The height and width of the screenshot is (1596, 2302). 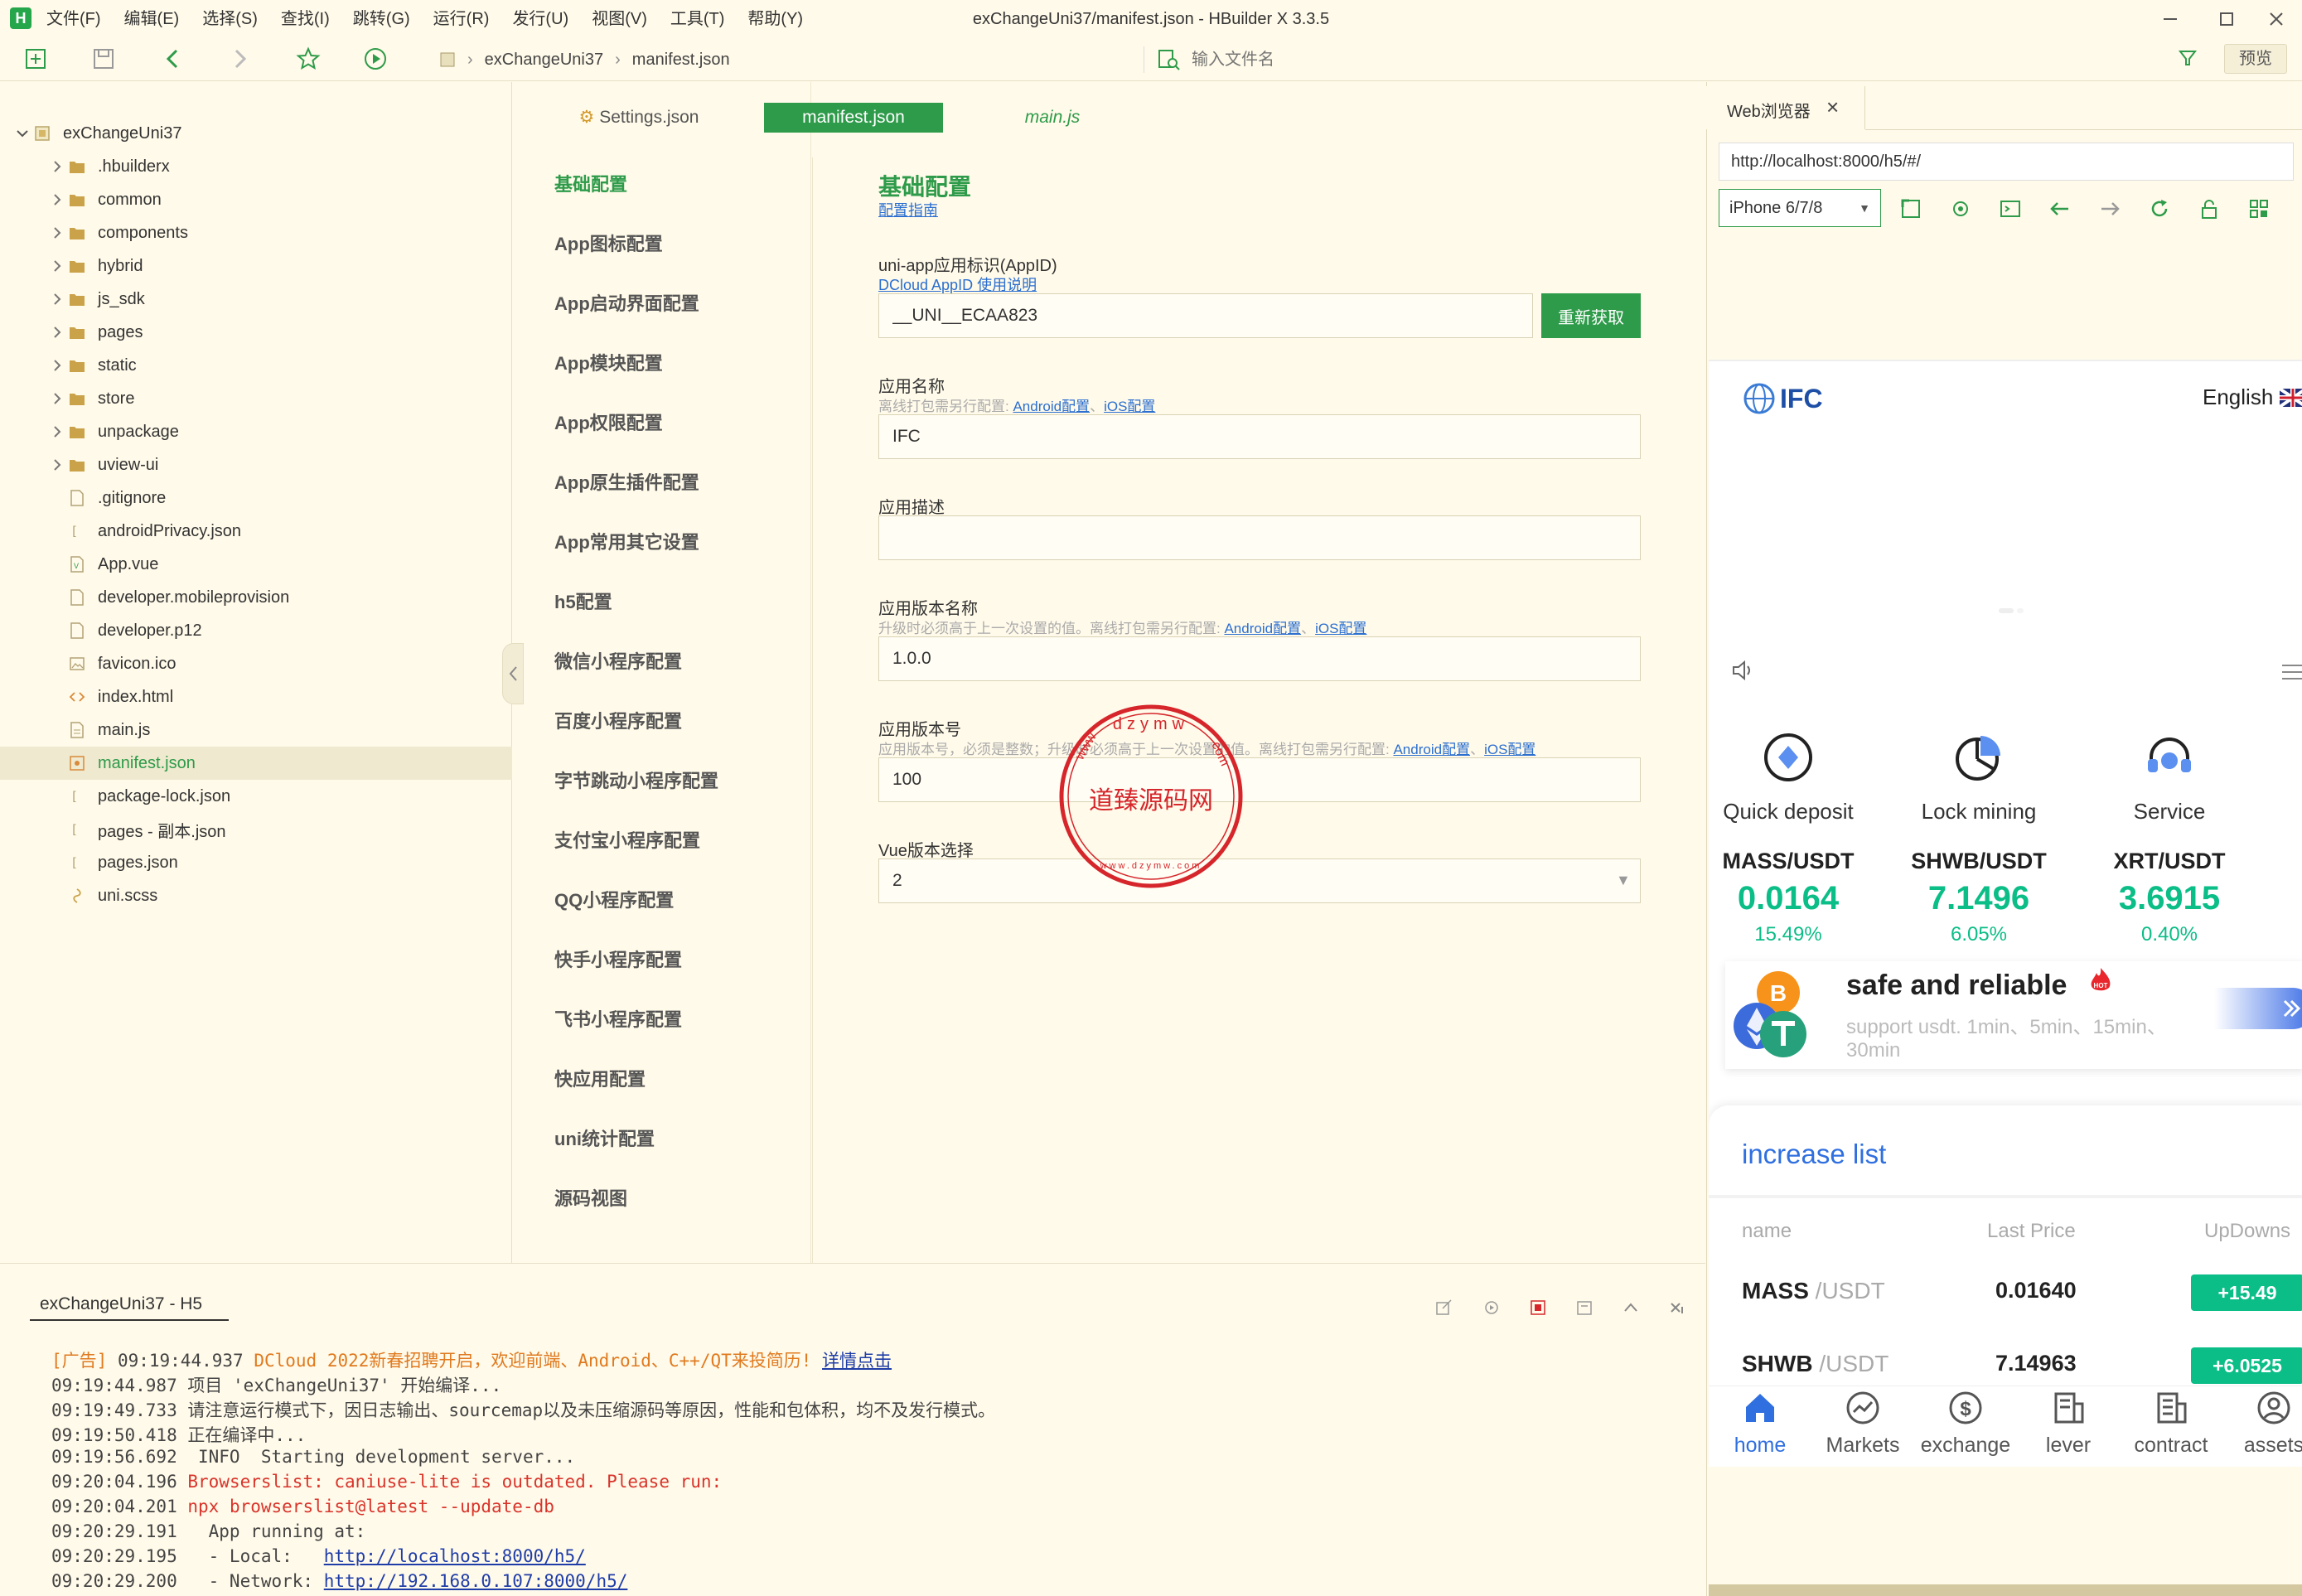 What do you see at coordinates (1796, 812) in the screenshot?
I see `quick-entry-0: Quick deposit` at bounding box center [1796, 812].